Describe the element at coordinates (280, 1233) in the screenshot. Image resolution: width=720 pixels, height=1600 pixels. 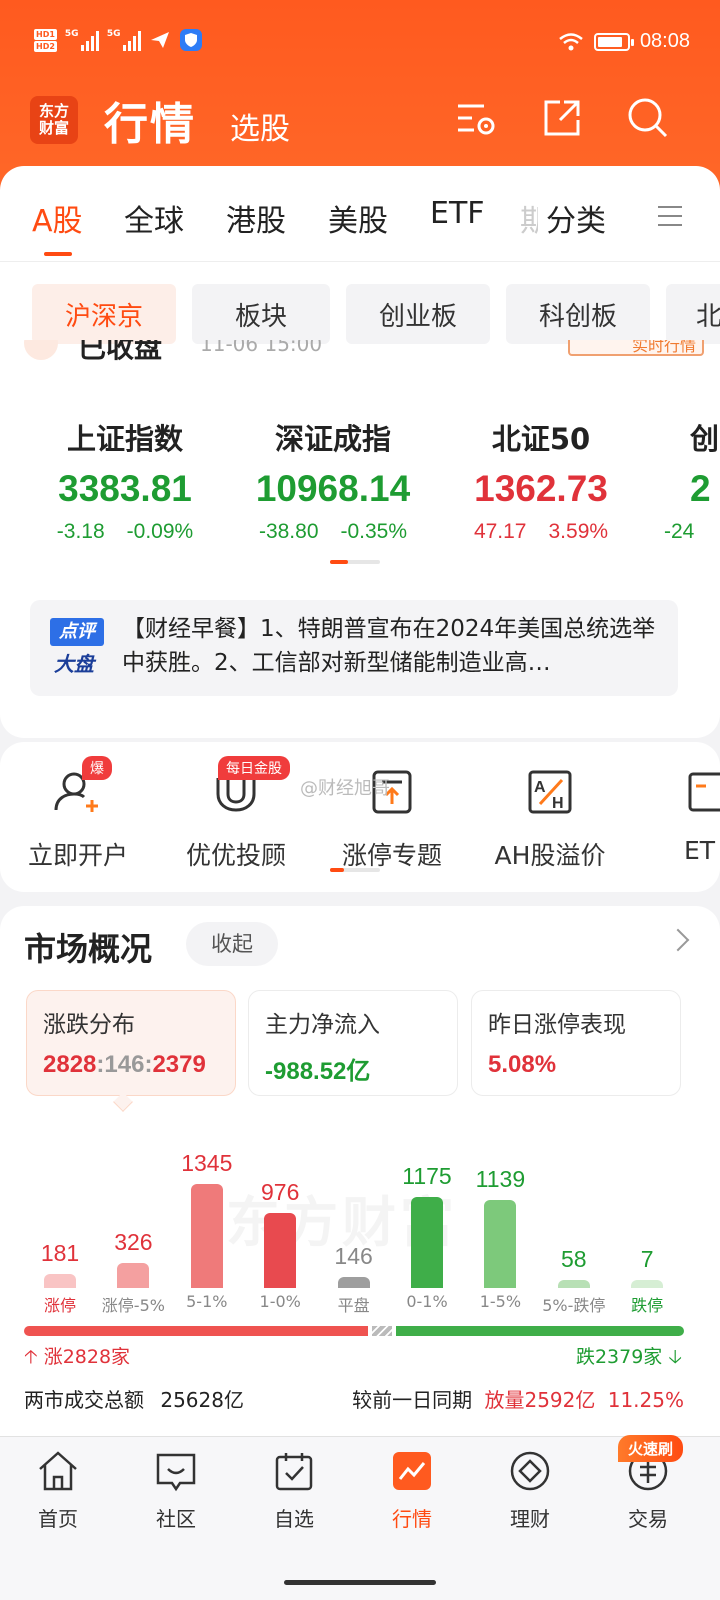
I see `bar-column: 976` at that location.